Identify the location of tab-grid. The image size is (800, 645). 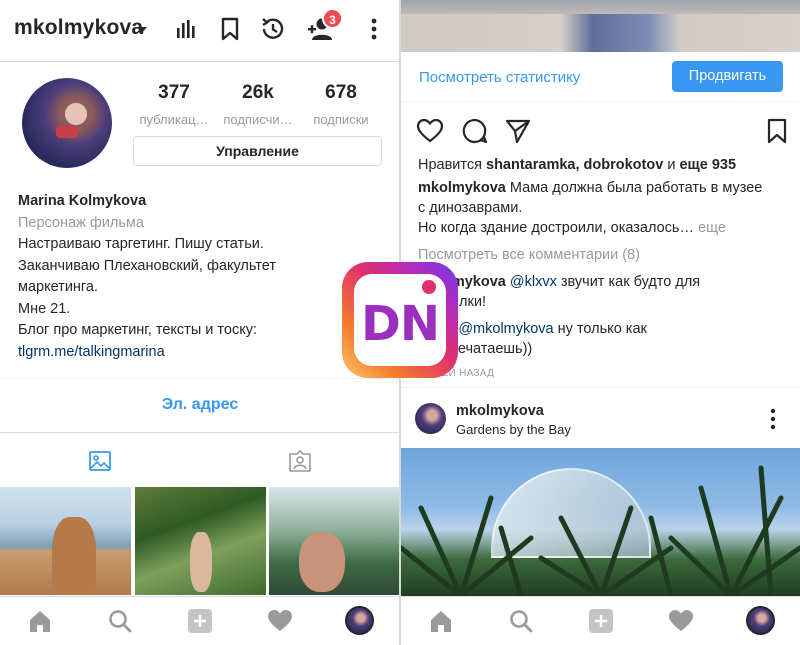
(100, 464).